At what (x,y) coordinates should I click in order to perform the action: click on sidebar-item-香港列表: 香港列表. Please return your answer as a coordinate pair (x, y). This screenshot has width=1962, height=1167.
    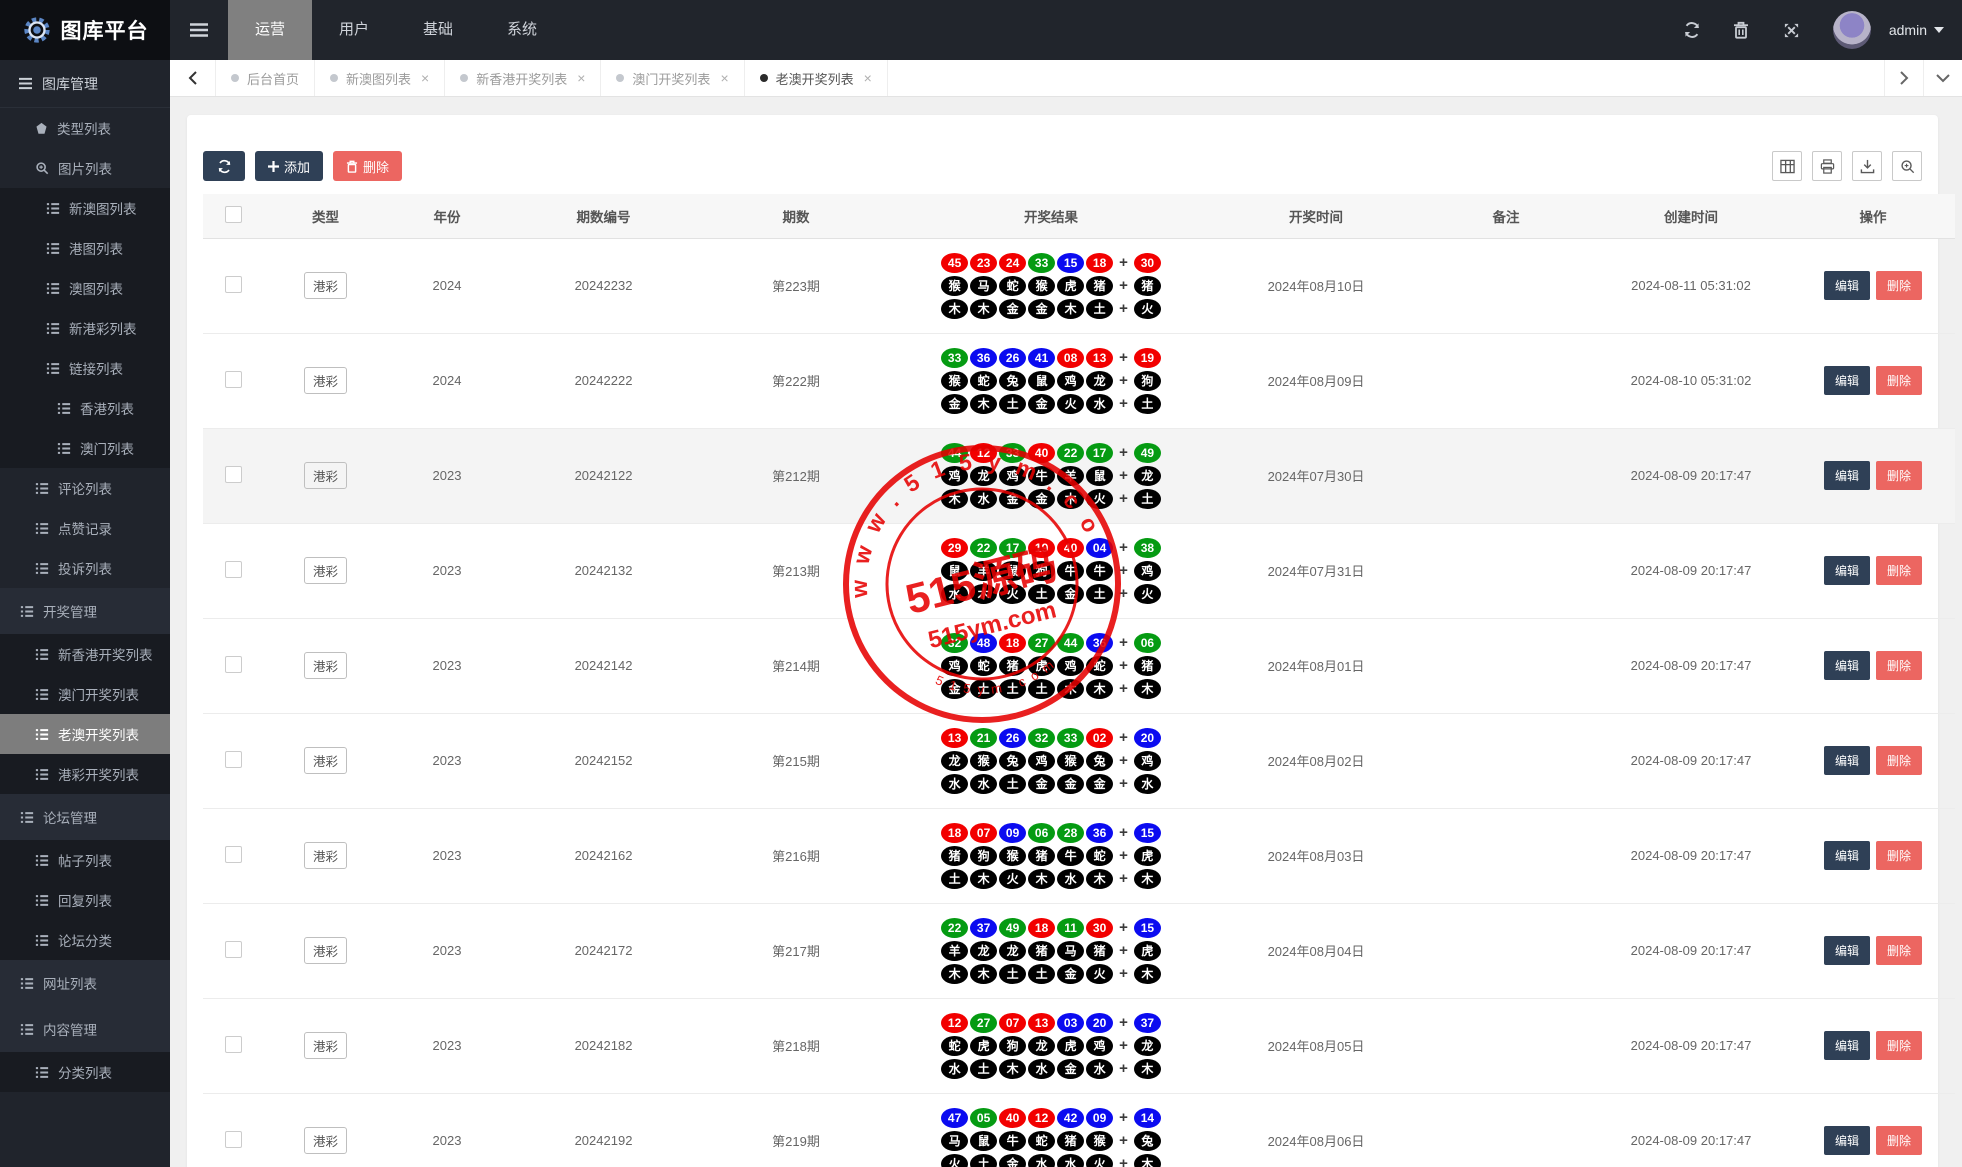
    Looking at the image, I should click on (85, 408).